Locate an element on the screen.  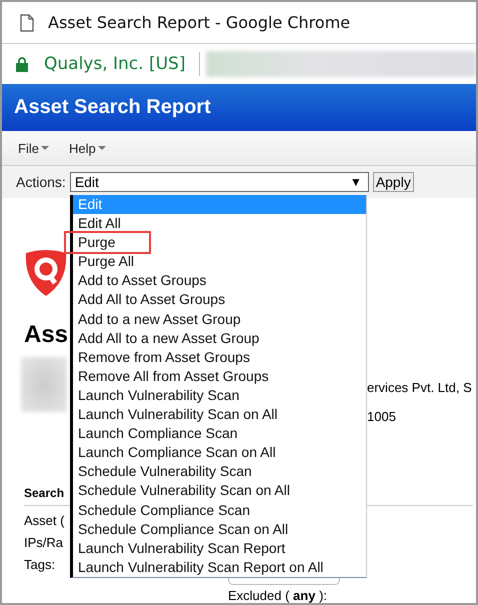
site-identity: Qualys, Inc. [US] is located at coordinates (115, 64).